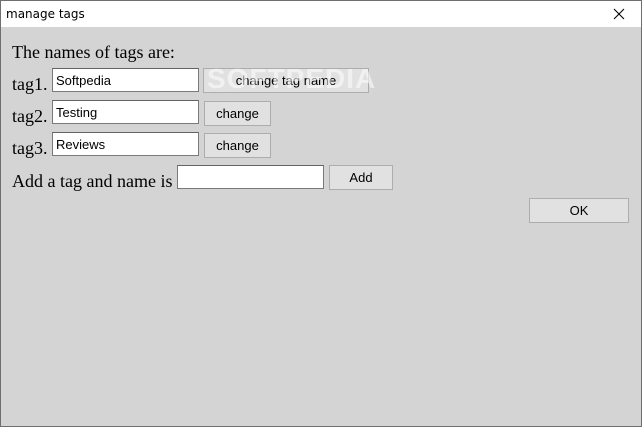 The image size is (642, 427). What do you see at coordinates (250, 177) in the screenshot?
I see `new-tag-name-field` at bounding box center [250, 177].